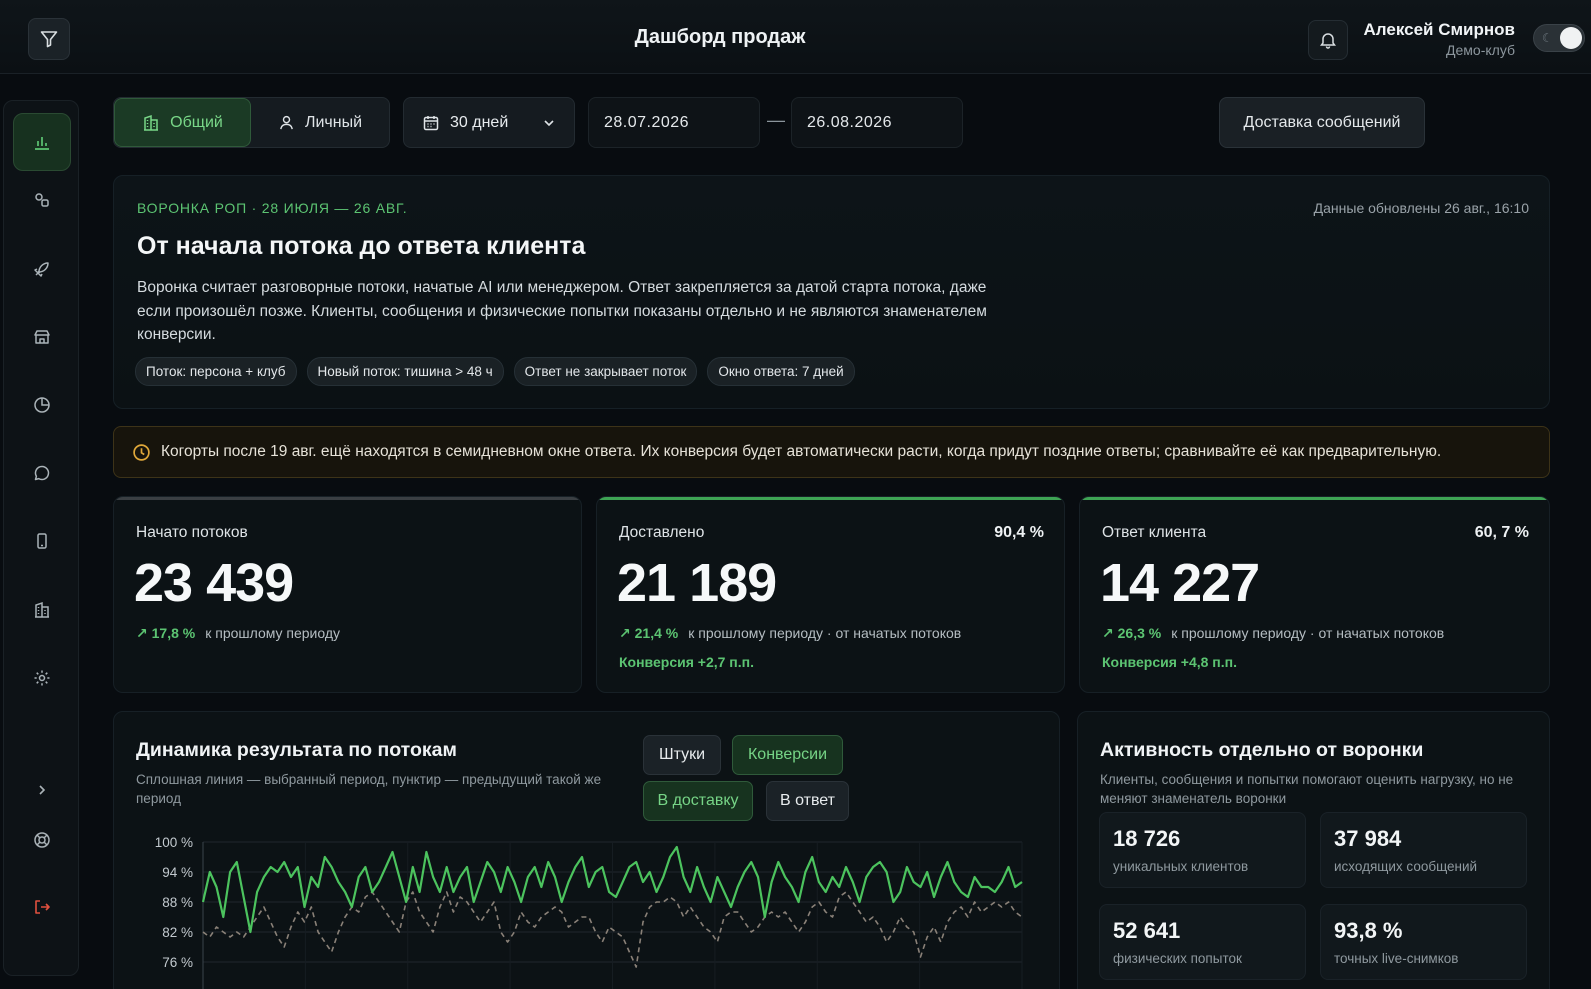 The width and height of the screenshot is (1591, 989). What do you see at coordinates (1368, 838) in the screenshot?
I see `stat-value: 37 984` at bounding box center [1368, 838].